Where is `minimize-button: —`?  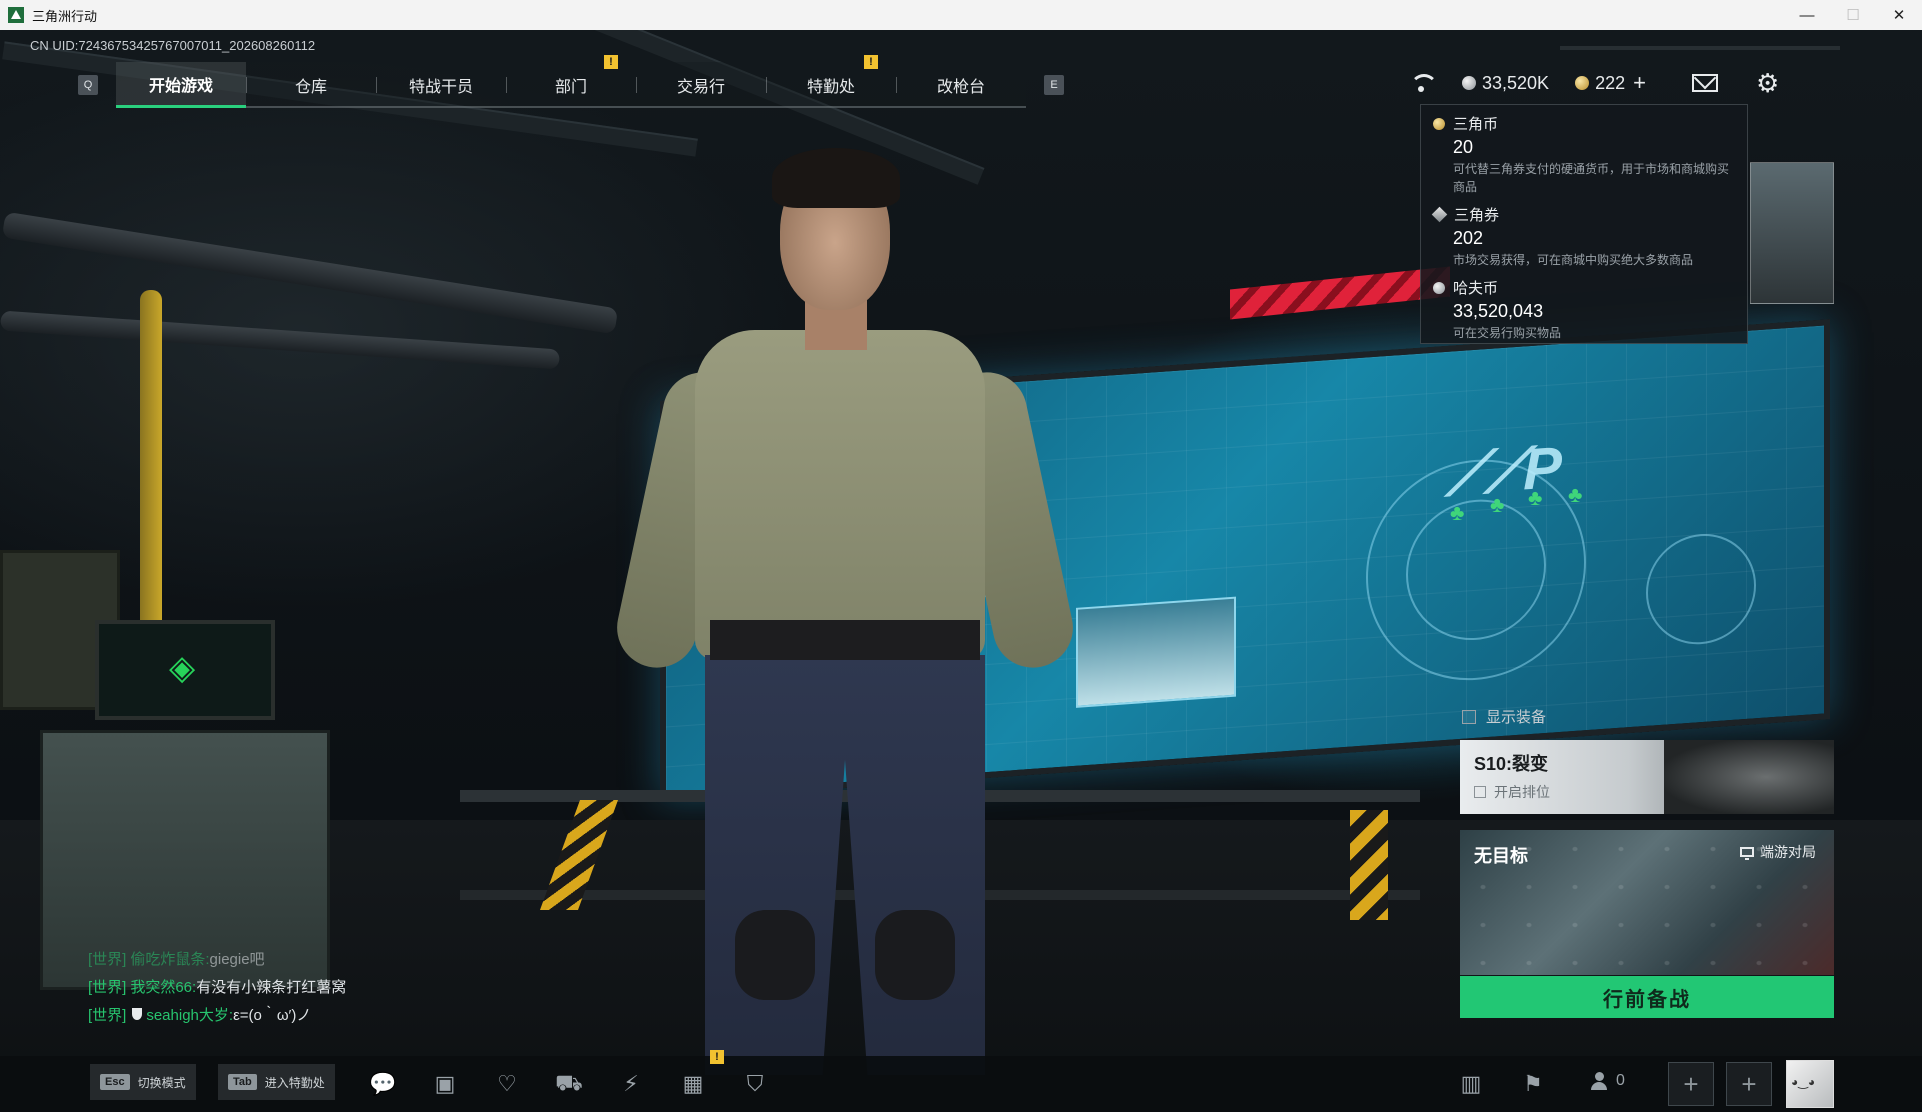 minimize-button: — is located at coordinates (1807, 15).